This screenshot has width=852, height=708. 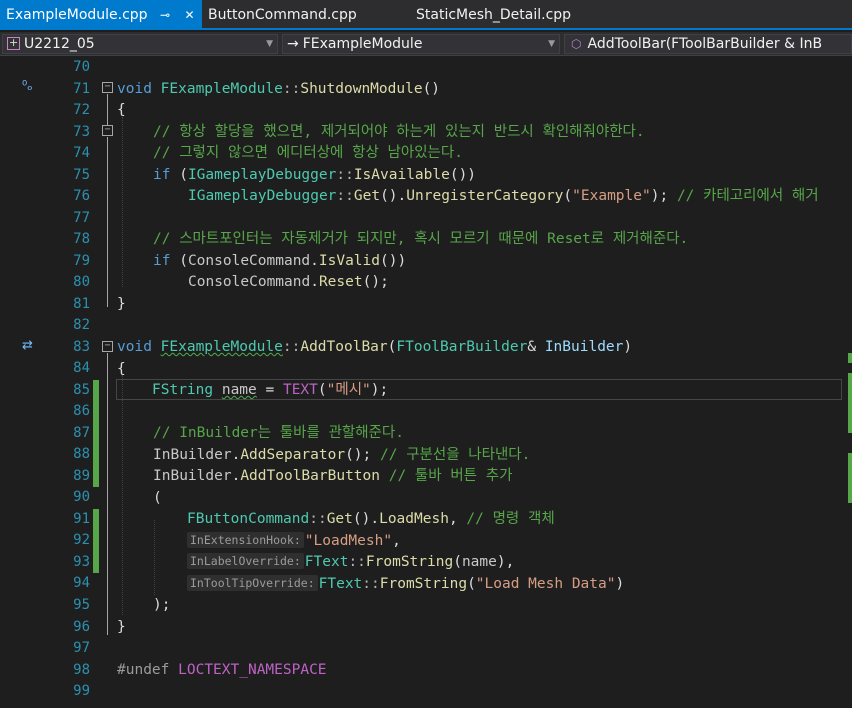 I want to click on code-line-91: FButtonCommand::Get().LoadMesh, // 명령 객체, so click(x=371, y=519).